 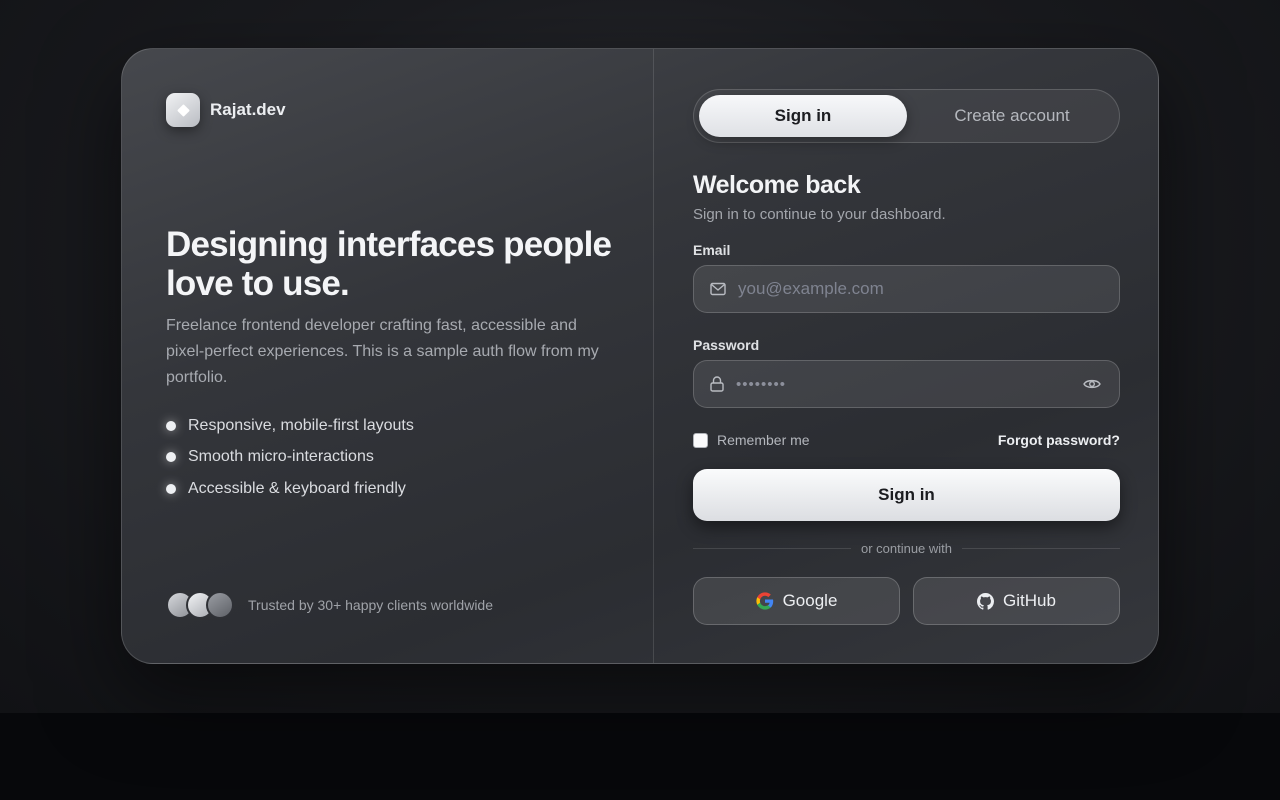 What do you see at coordinates (1029, 600) in the screenshot?
I see `github-label: GitHub` at bounding box center [1029, 600].